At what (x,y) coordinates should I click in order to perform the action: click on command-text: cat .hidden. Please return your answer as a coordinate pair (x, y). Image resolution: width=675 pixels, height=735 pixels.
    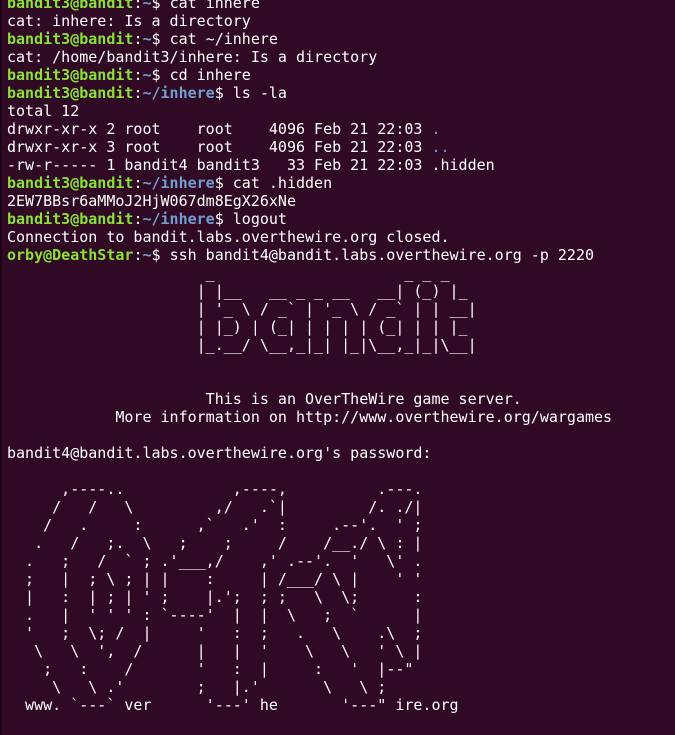
    Looking at the image, I should click on (282, 183).